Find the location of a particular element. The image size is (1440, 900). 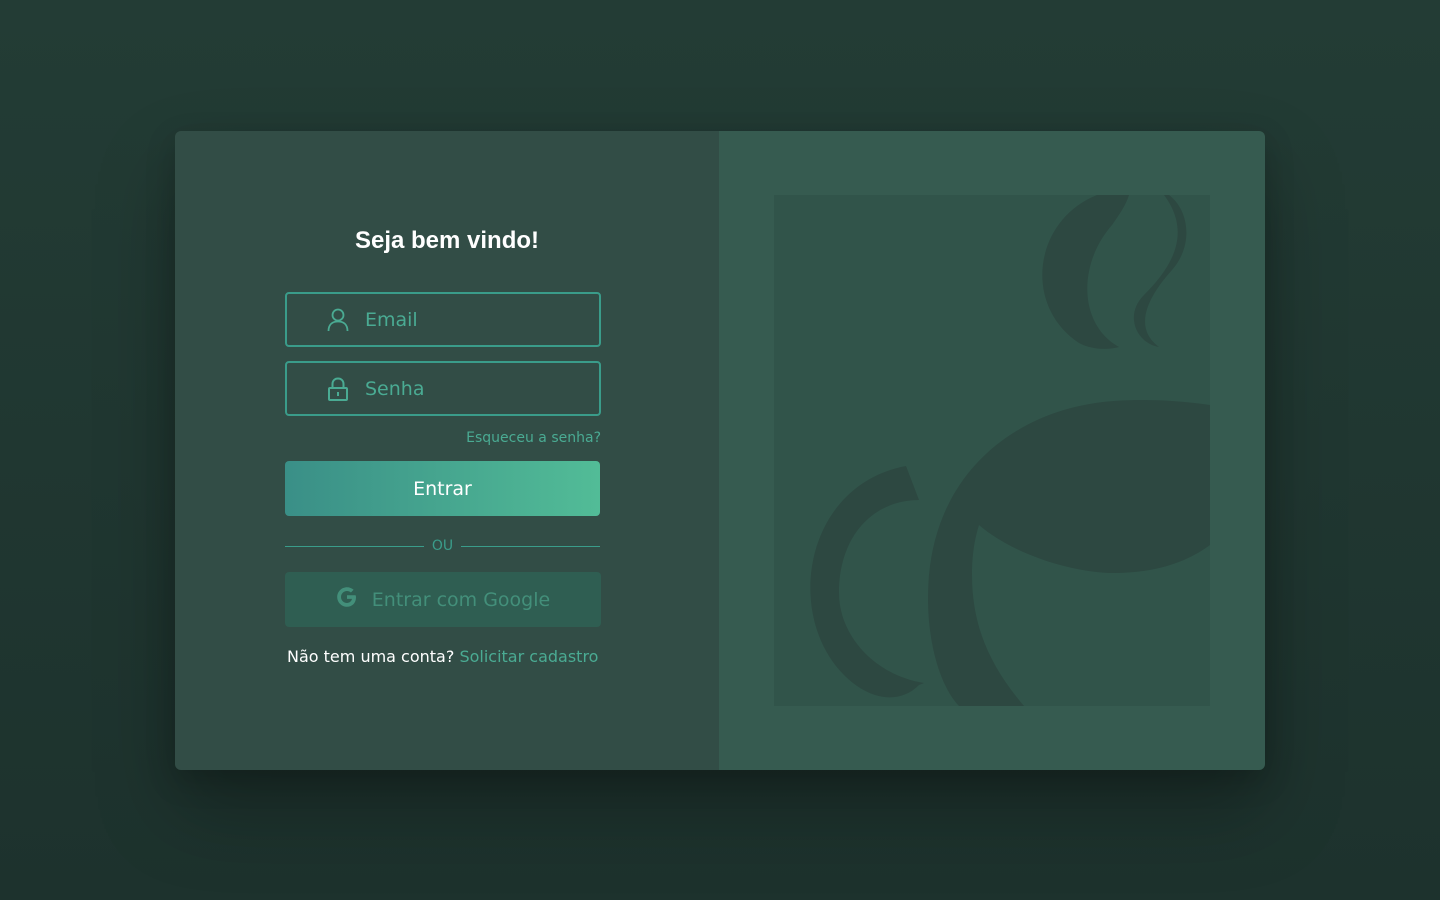

signup-link: Solicitar cadastro is located at coordinates (528, 656).